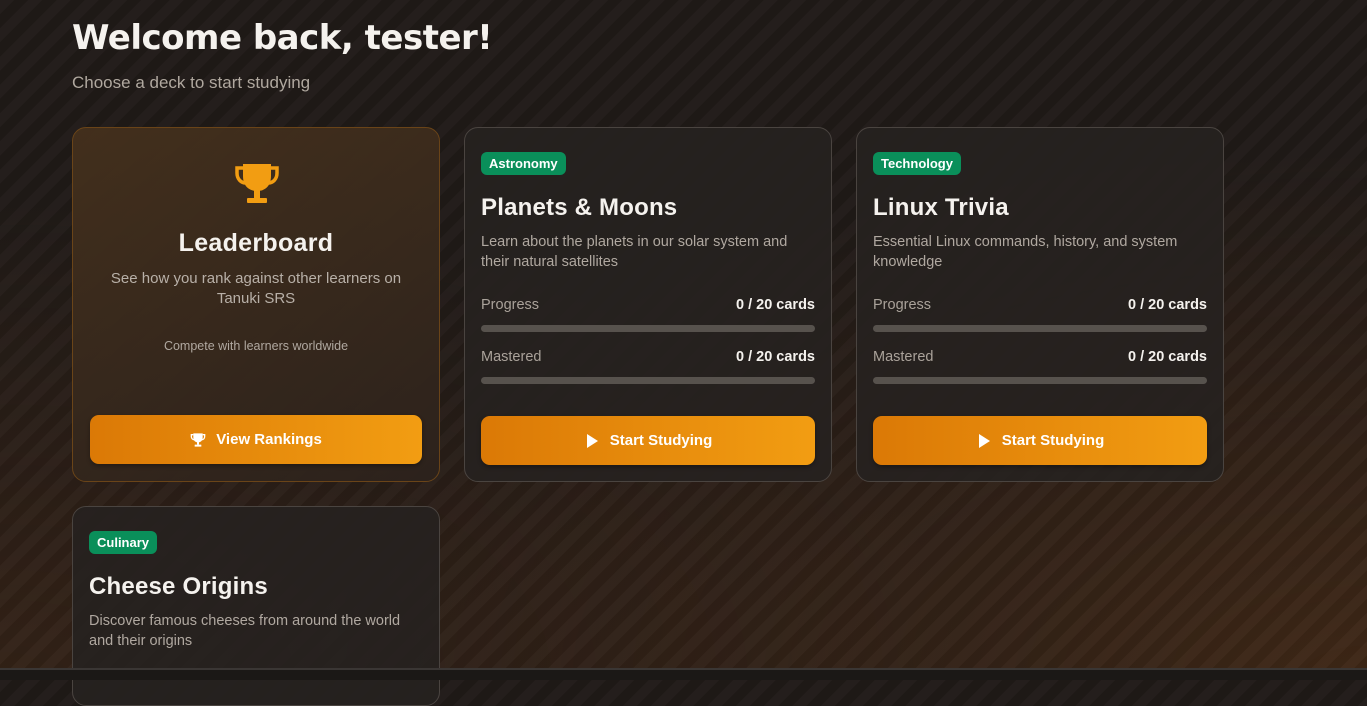 The image size is (1367, 706). I want to click on view-rankings-button: View Rankings, so click(256, 439).